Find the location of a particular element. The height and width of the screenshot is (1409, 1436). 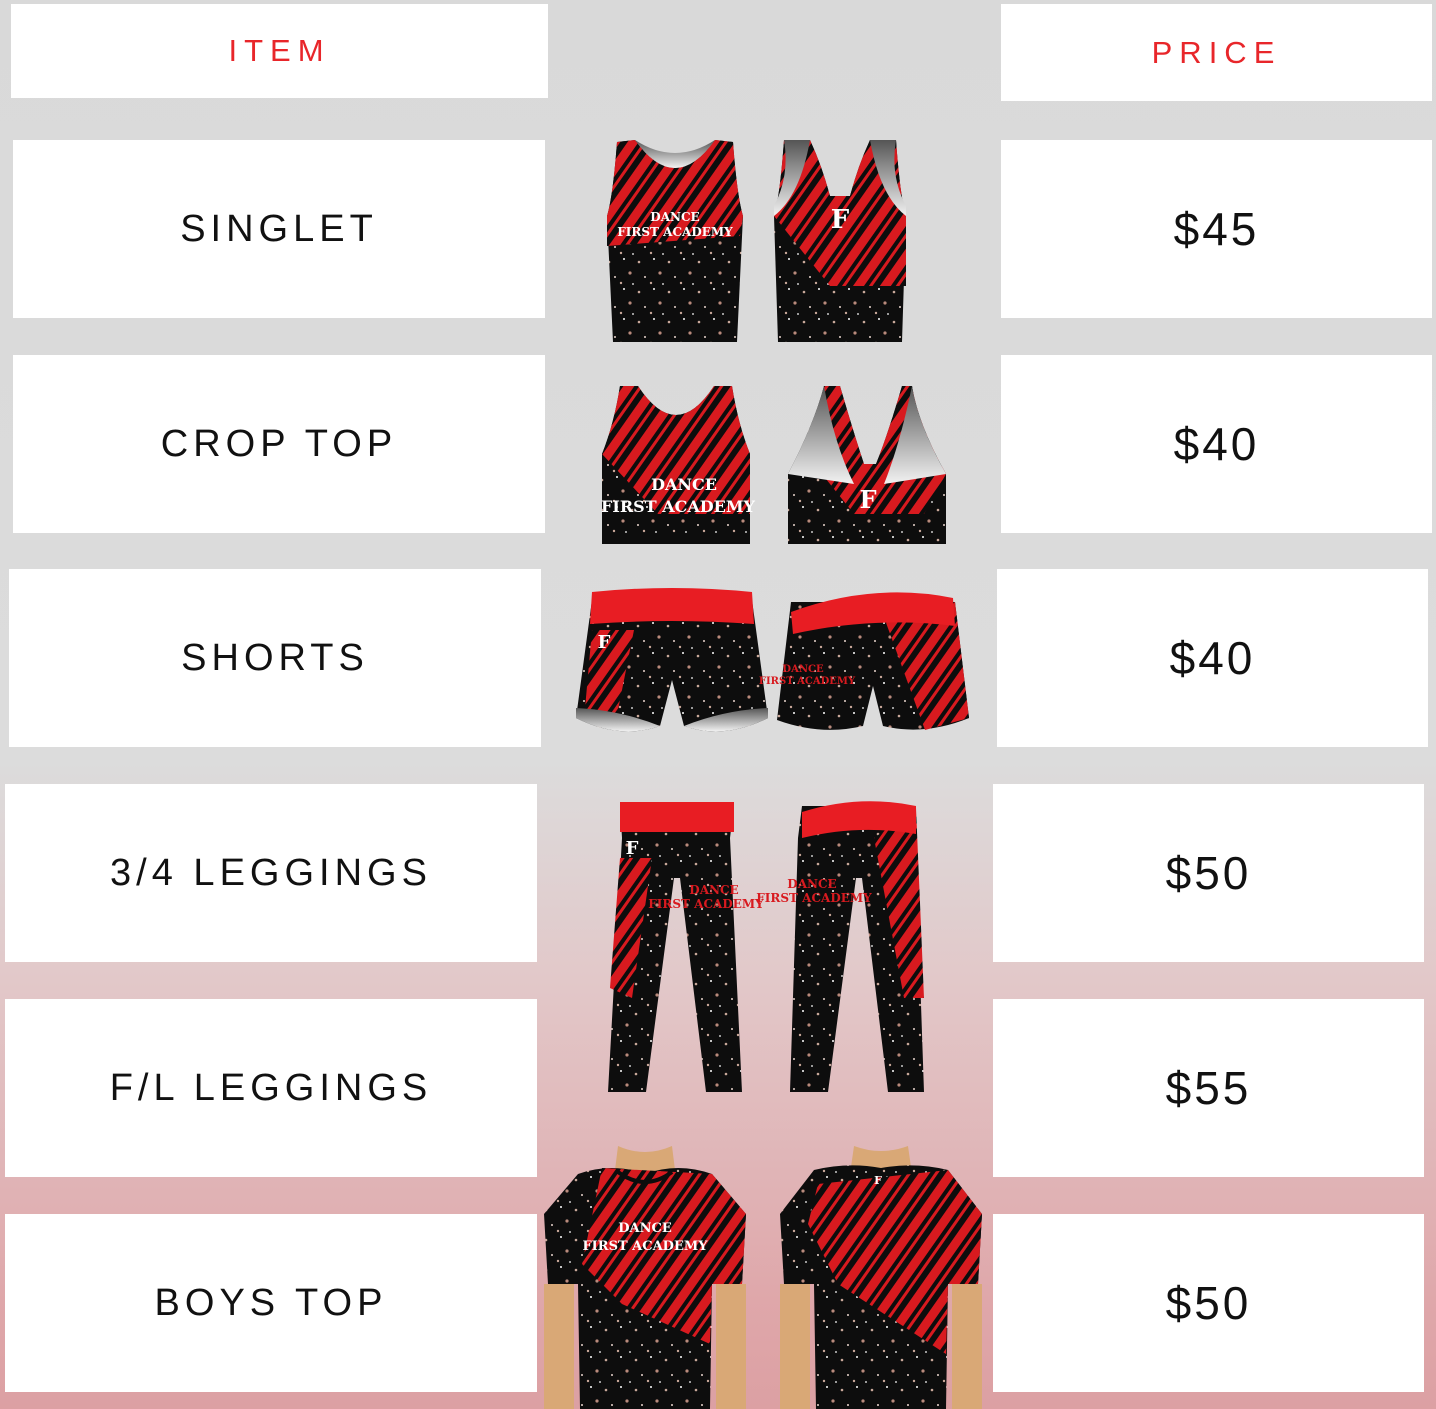

item-header-label: ITEM is located at coordinates (279, 50).